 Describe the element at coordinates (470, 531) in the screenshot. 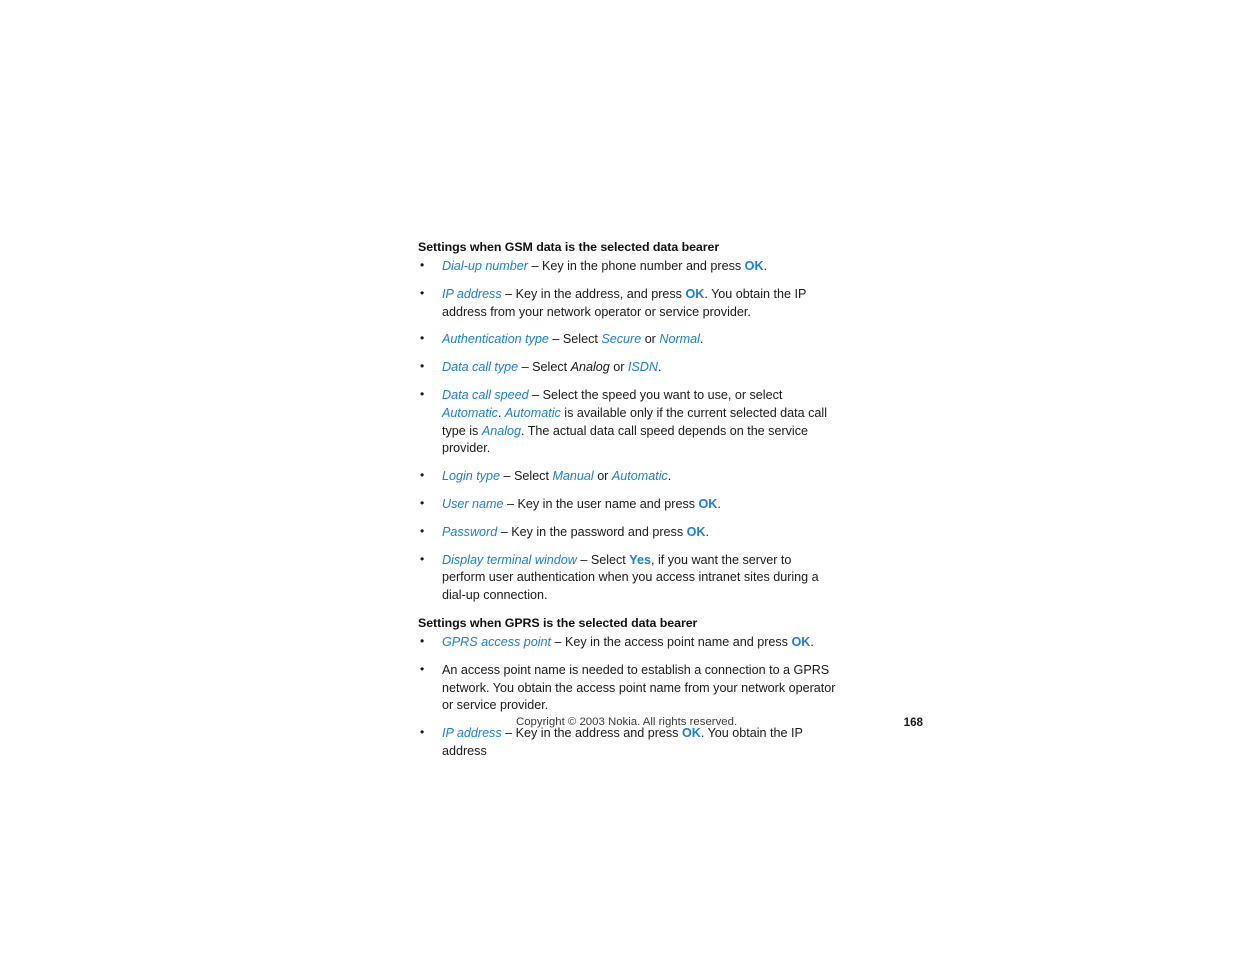

I see `setting-term: Password` at that location.